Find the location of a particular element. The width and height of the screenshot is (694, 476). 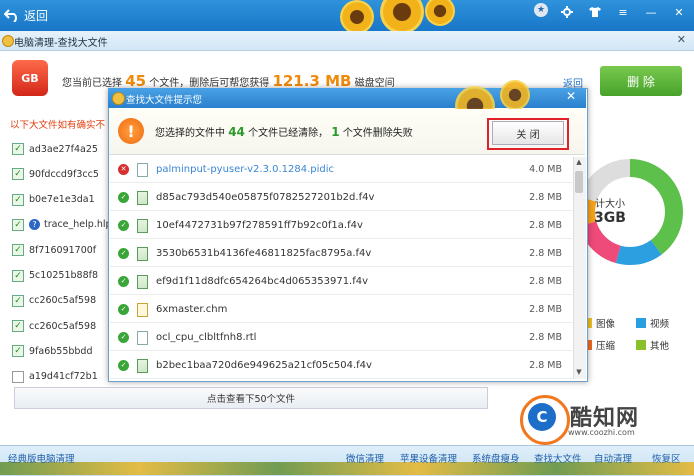

dialog-title: 查找大文件提示您 is located at coordinates (164, 100).